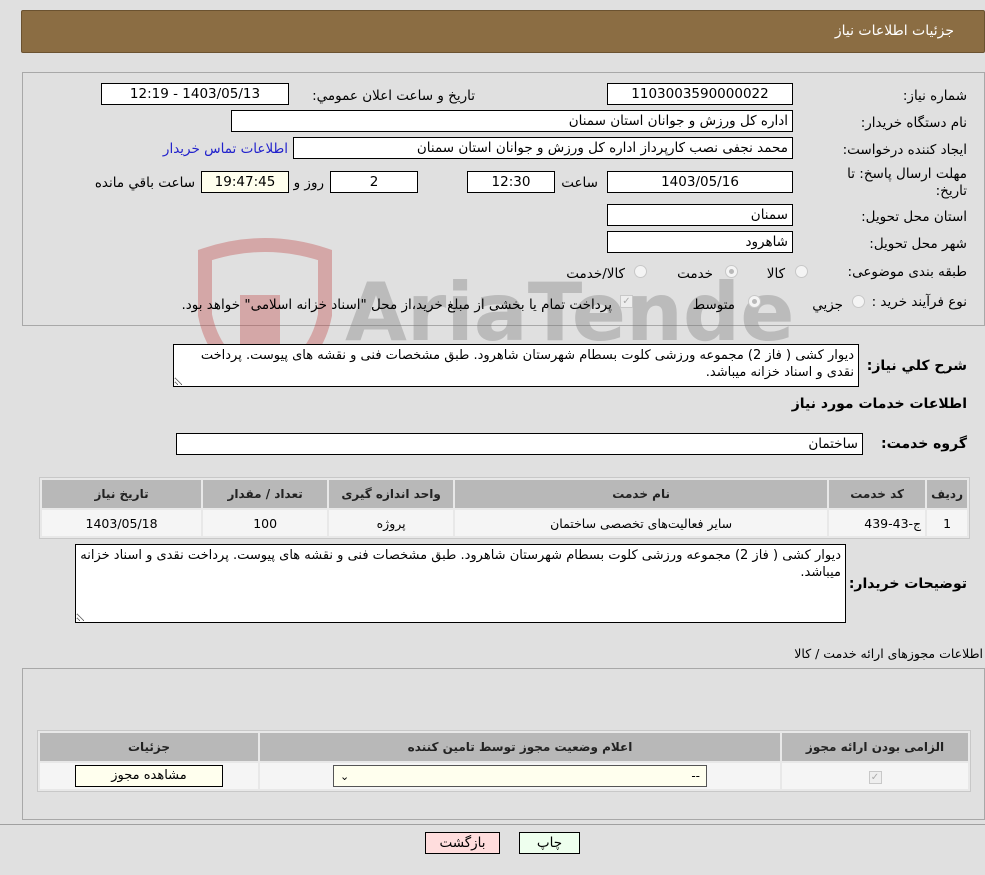 This screenshot has width=985, height=875. Describe the element at coordinates (640, 271) in the screenshot. I see `category-radio-goods-service` at that location.